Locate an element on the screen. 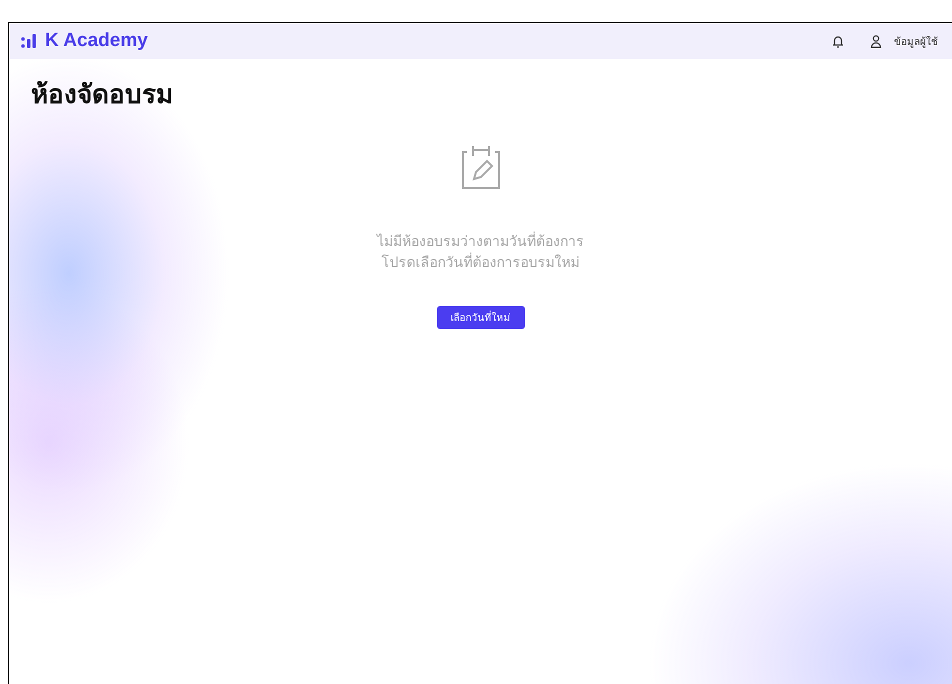 This screenshot has width=952, height=684. empty-message: ไม่มีห้องอบรมว่างตามวันที่ต้องการ is located at coordinates (480, 242).